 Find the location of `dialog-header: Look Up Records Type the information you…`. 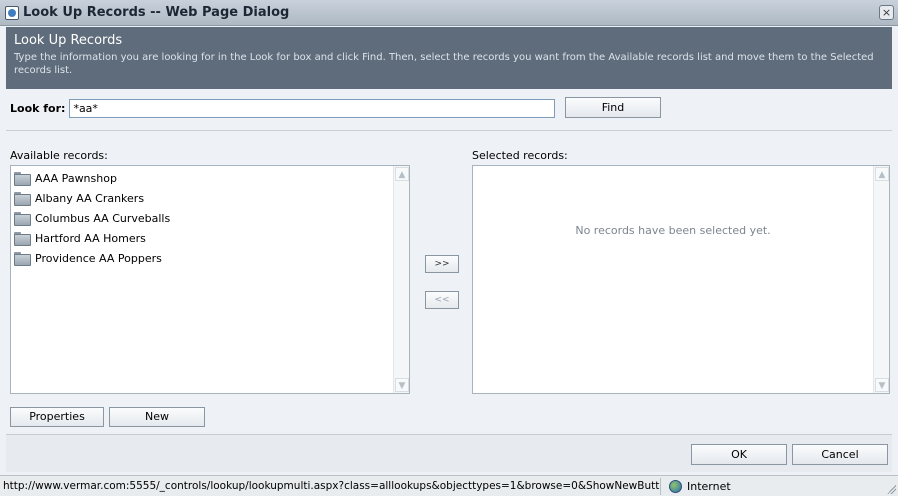

dialog-header: Look Up Records Type the information you… is located at coordinates (449, 58).